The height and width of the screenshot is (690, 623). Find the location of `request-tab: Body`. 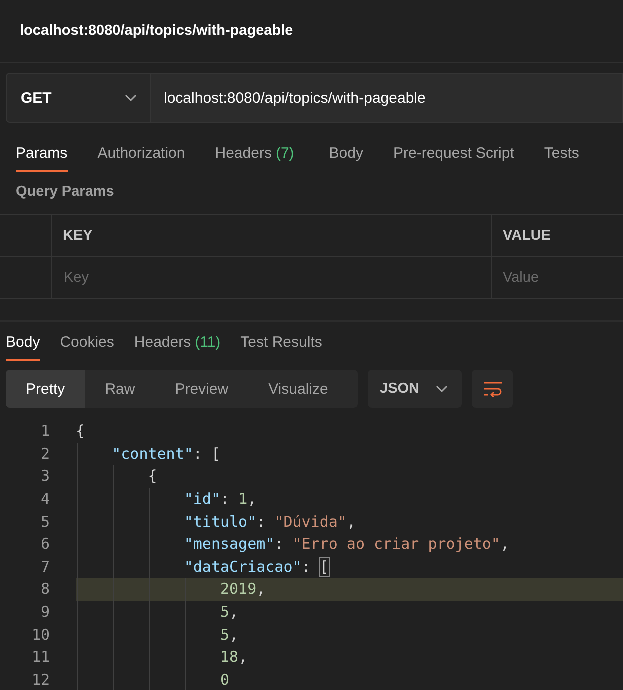

request-tab: Body is located at coordinates (346, 157).